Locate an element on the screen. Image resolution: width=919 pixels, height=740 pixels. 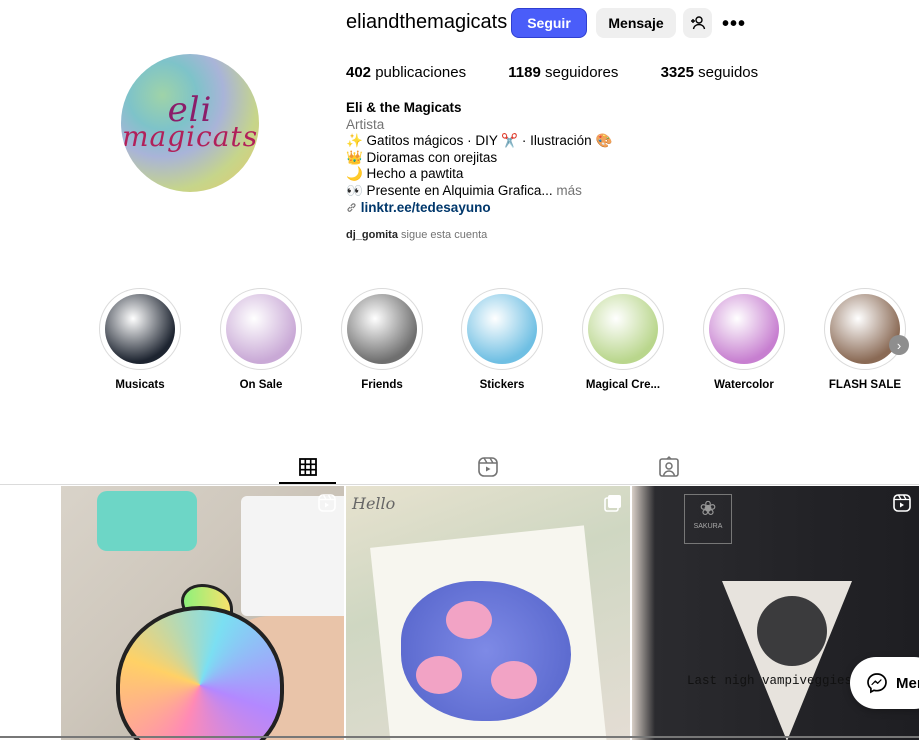
grid-icon is located at coordinates (308, 467).